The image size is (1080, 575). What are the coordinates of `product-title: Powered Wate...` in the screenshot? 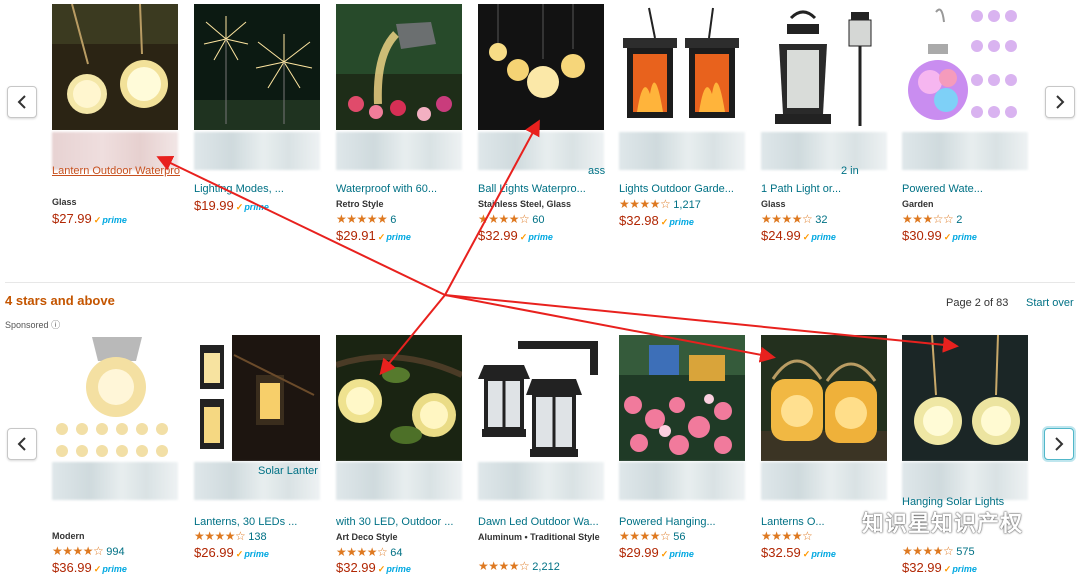 It's located at (966, 189).